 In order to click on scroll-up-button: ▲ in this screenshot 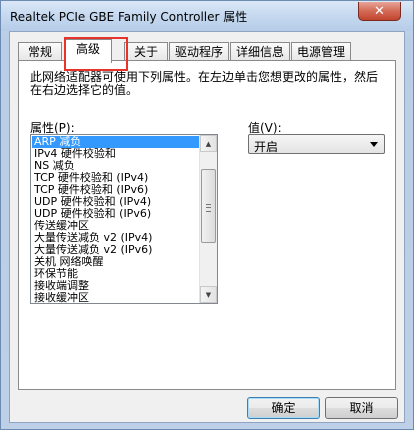, I will do `click(208, 143)`.